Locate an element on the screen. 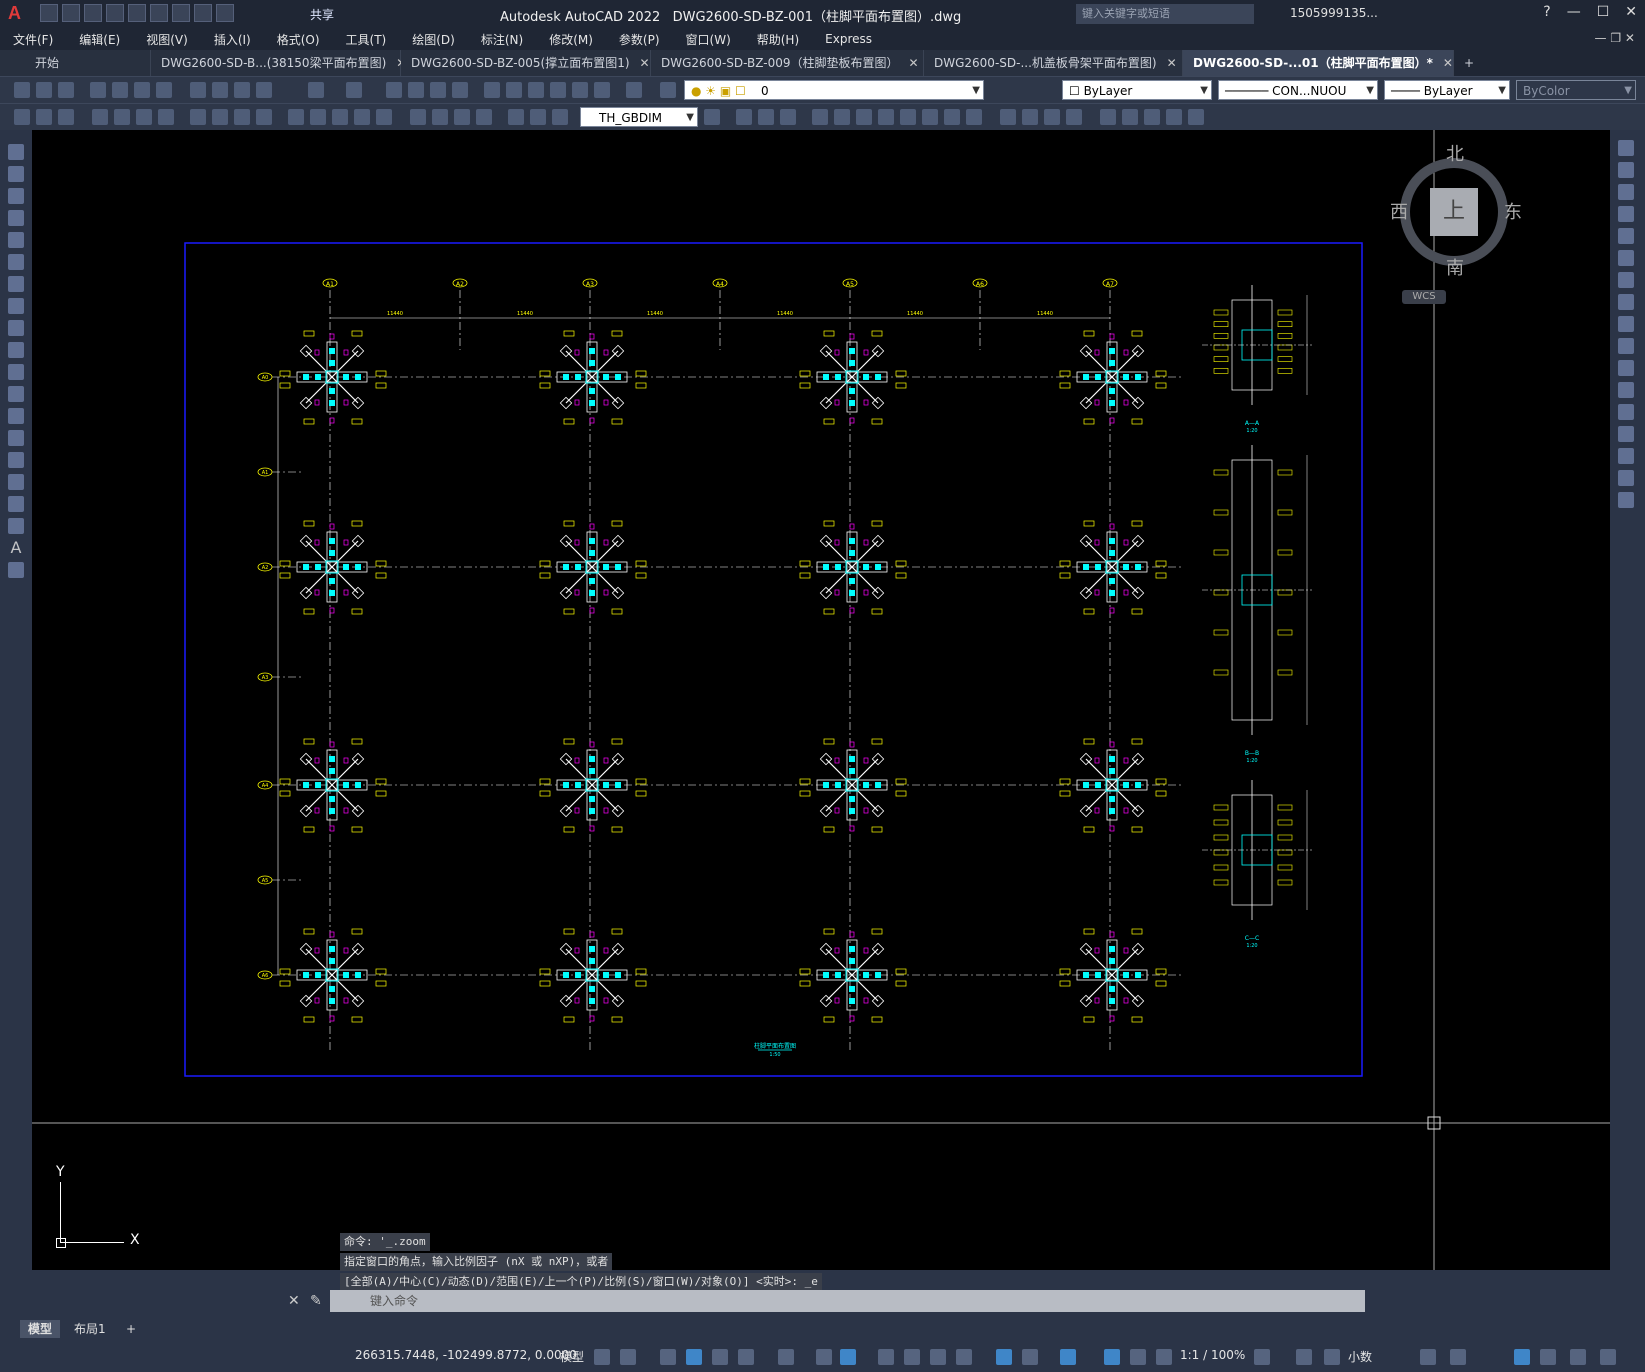  tab-layout1: 布局1 is located at coordinates (90, 1329).